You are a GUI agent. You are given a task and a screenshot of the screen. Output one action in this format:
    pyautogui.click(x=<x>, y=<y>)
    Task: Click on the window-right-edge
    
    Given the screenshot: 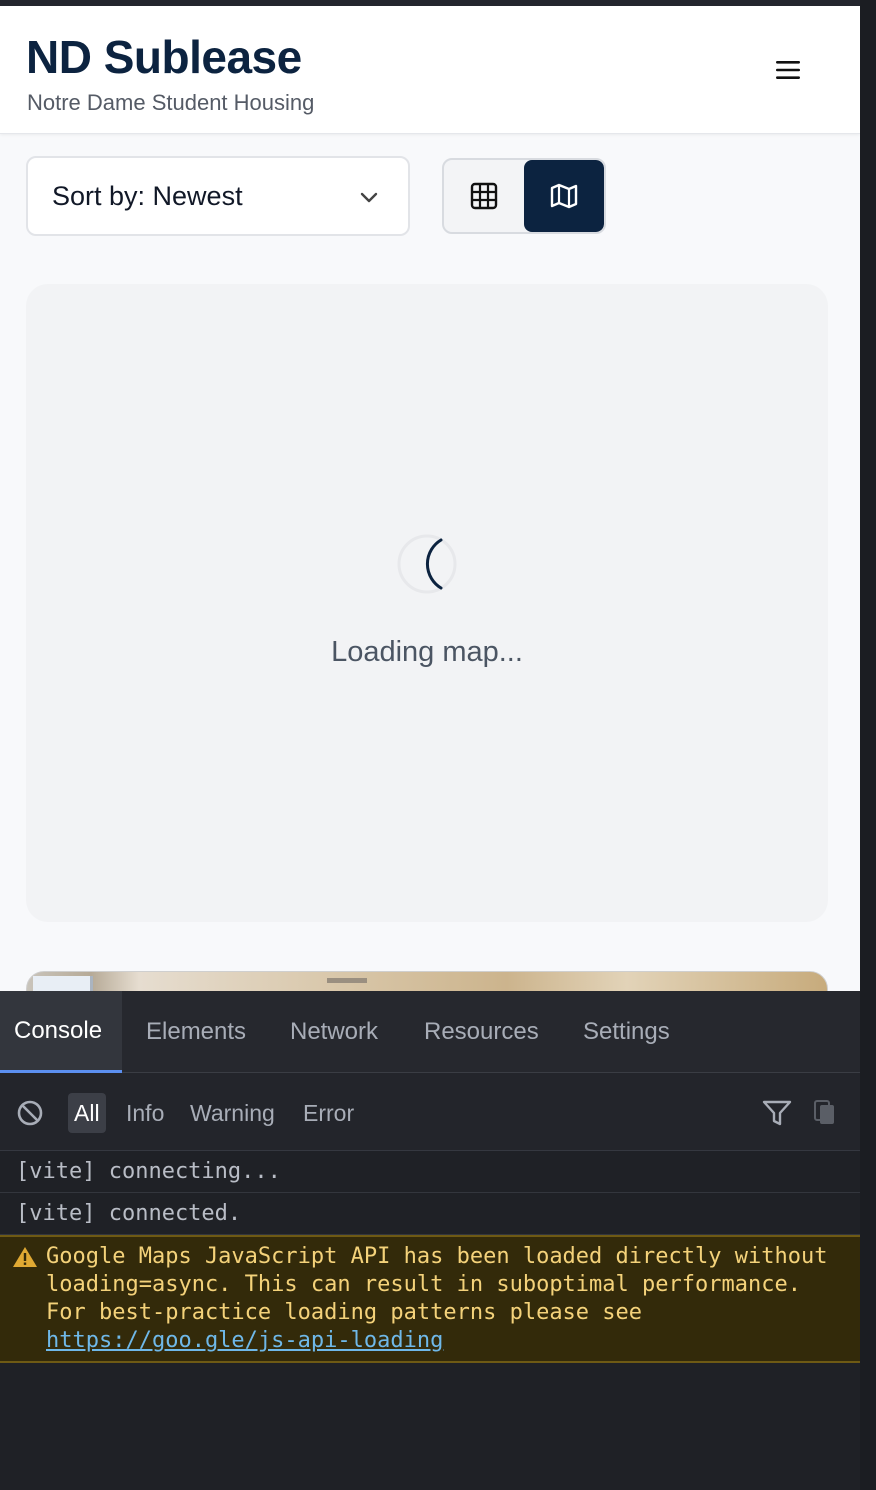 What is the action you would take?
    pyautogui.click(x=868, y=745)
    